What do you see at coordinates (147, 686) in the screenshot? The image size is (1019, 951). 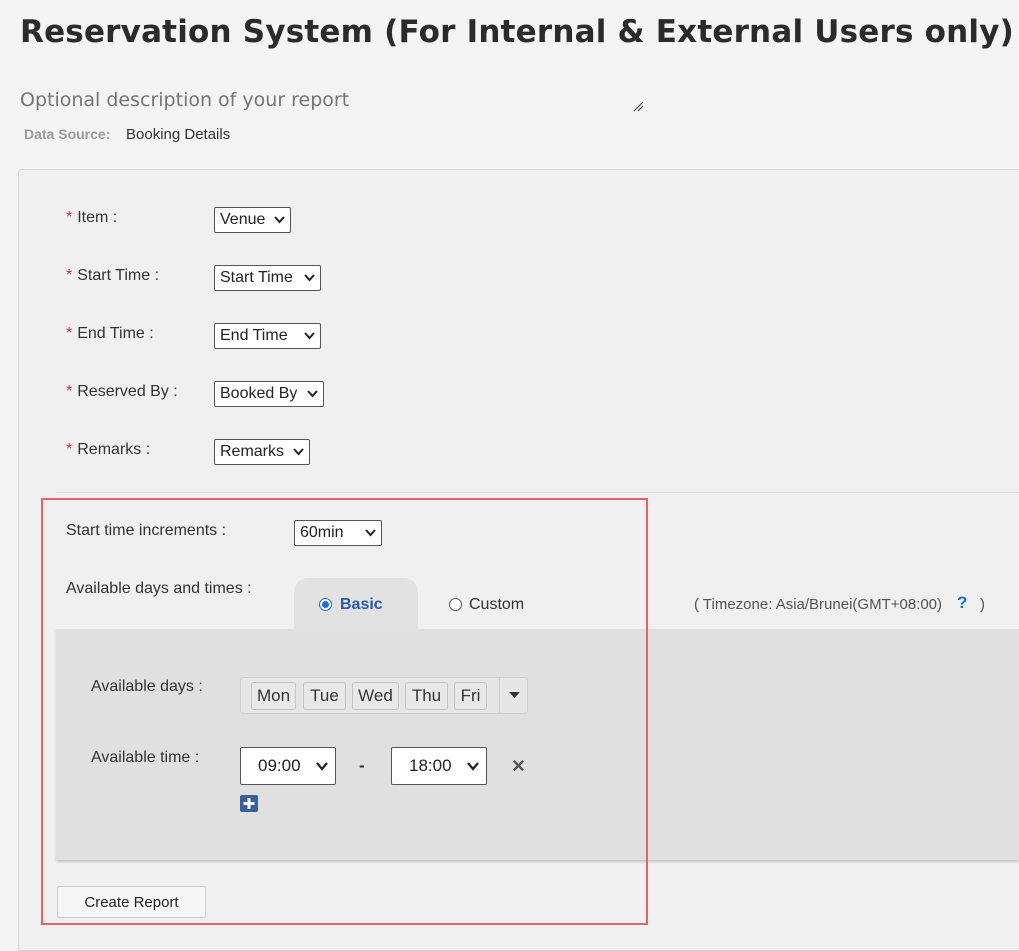 I see `available-days-label: Available days :` at bounding box center [147, 686].